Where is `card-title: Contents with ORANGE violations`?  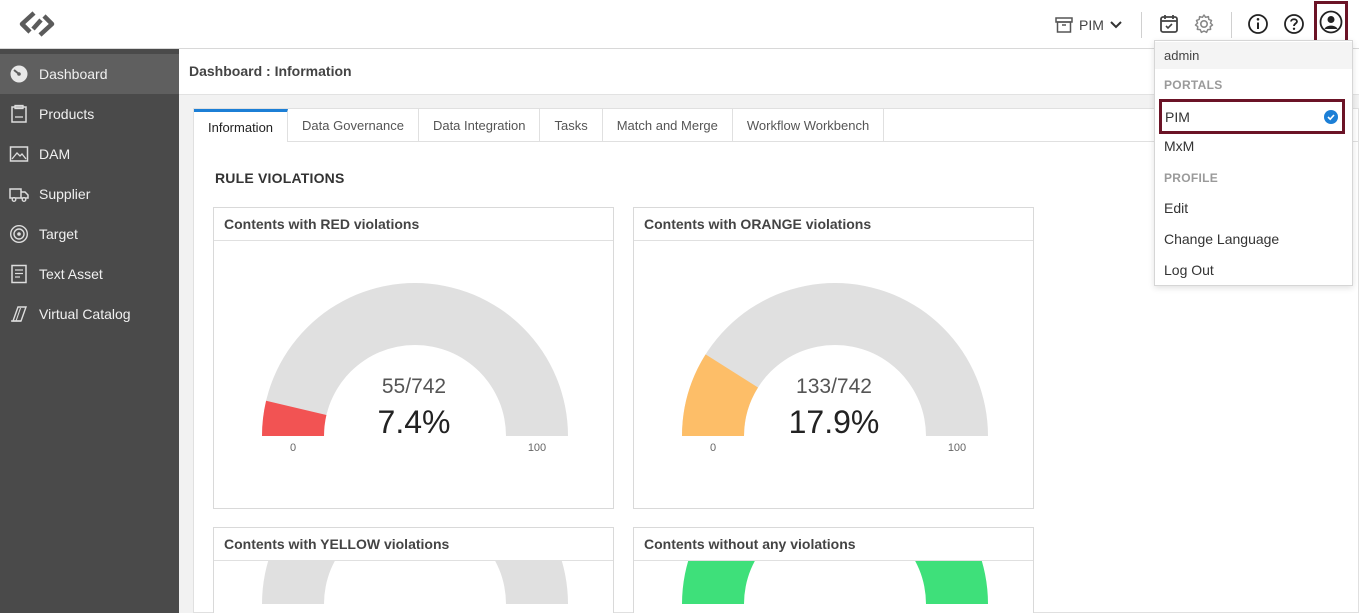 card-title: Contents with ORANGE violations is located at coordinates (833, 224).